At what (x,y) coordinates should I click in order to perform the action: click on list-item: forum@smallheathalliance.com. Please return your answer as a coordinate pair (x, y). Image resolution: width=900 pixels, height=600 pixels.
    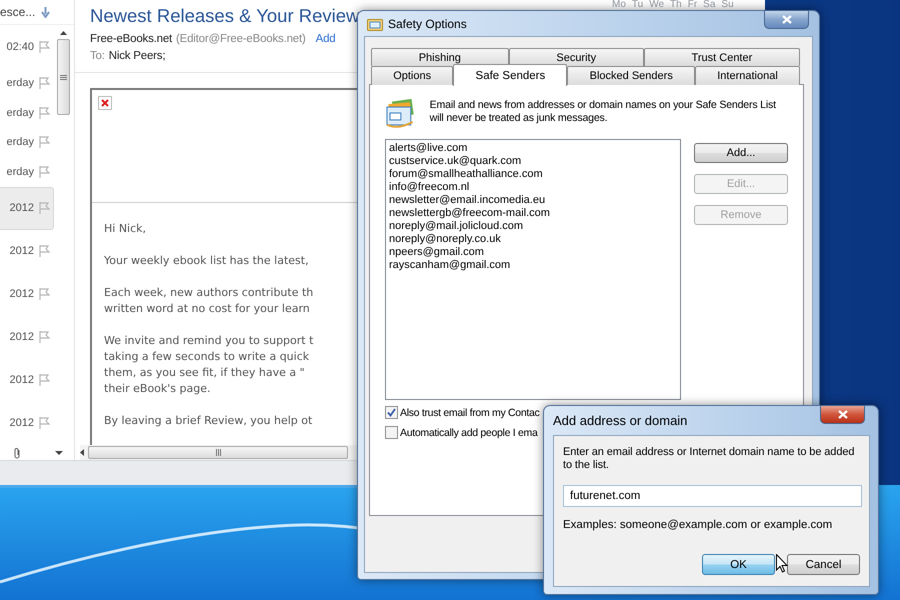
    Looking at the image, I should click on (533, 174).